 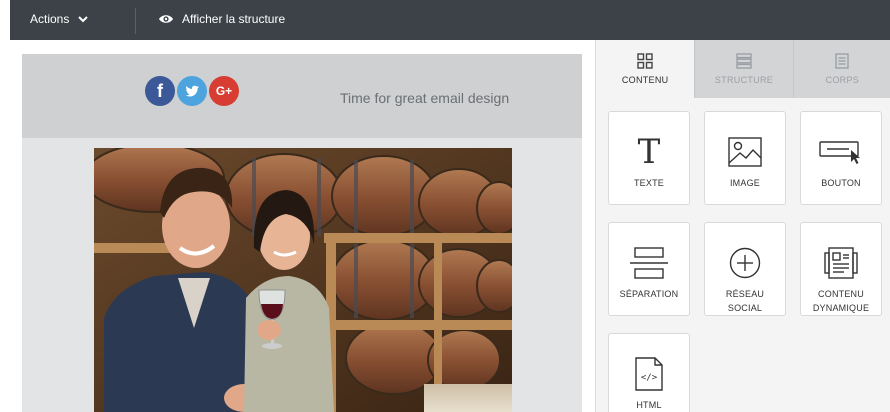 I want to click on rows-icon, so click(x=744, y=61).